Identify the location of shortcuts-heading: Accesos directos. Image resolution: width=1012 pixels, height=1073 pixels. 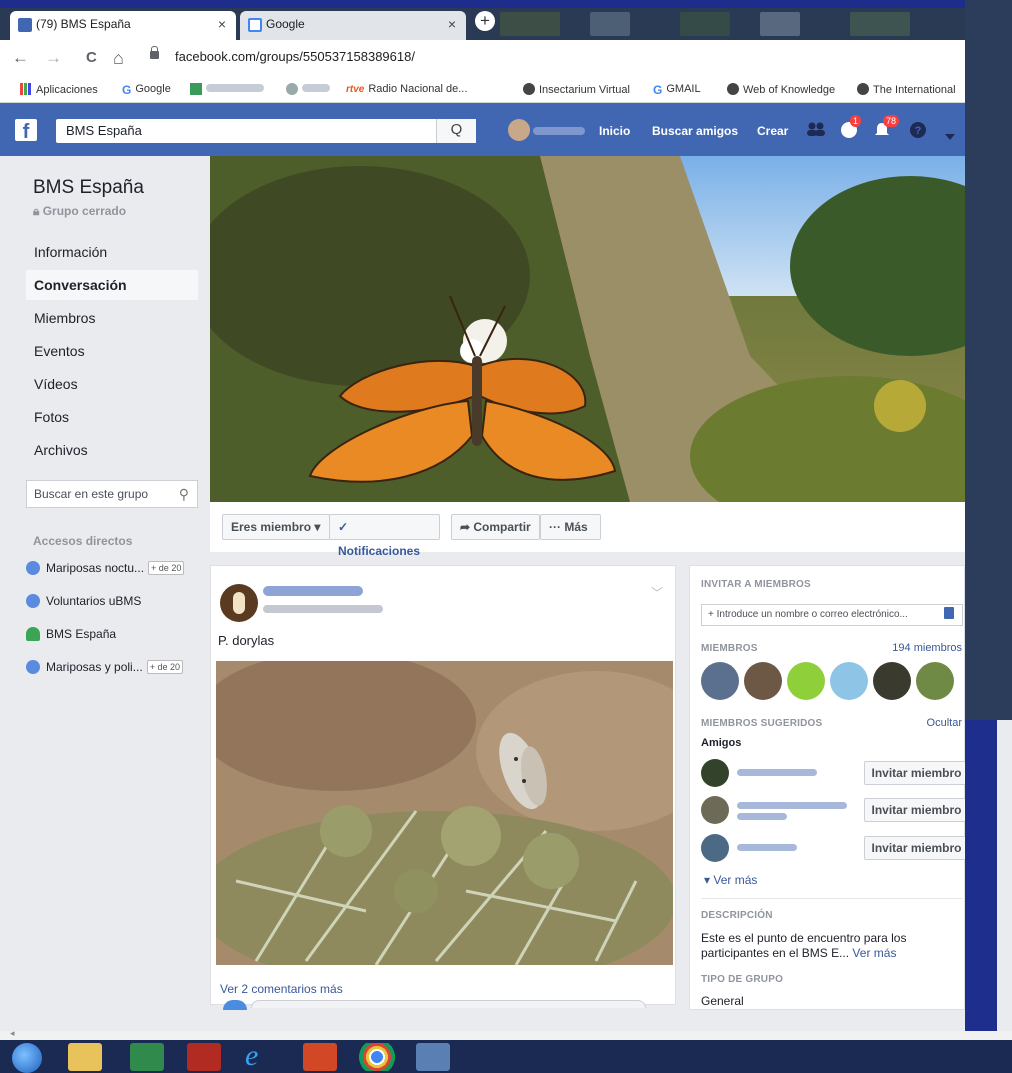
(83, 541).